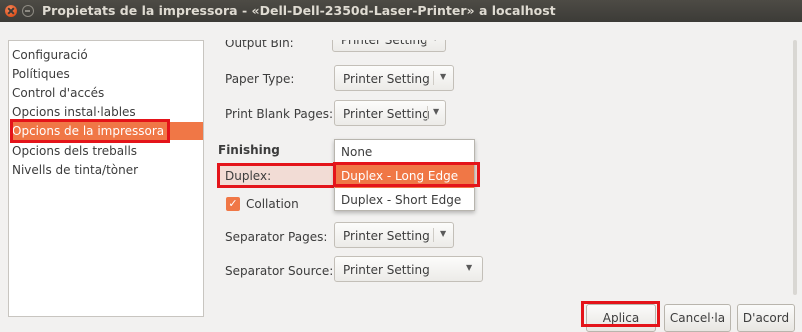  I want to click on close-window-icon, so click(11, 11).